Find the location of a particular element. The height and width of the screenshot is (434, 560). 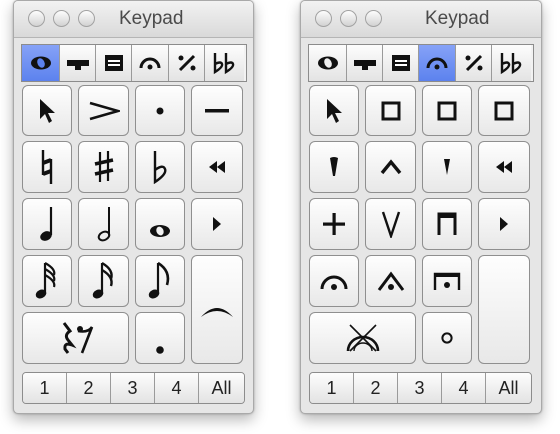

key-quarter-note is located at coordinates (47, 224).